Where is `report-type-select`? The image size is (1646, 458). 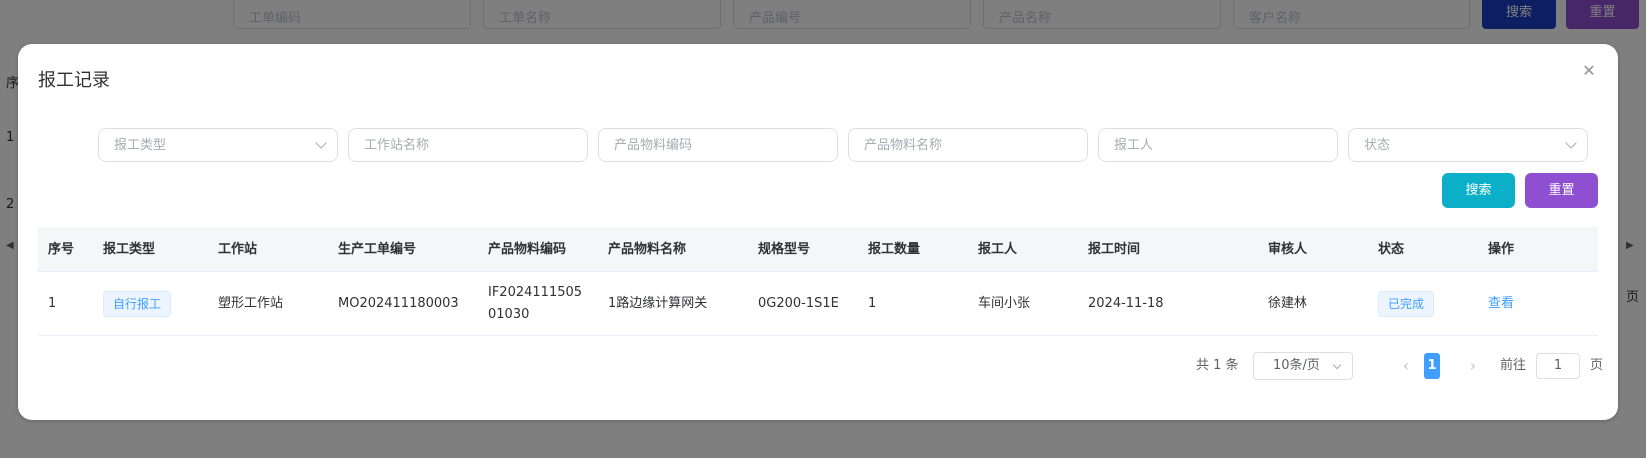 report-type-select is located at coordinates (218, 145).